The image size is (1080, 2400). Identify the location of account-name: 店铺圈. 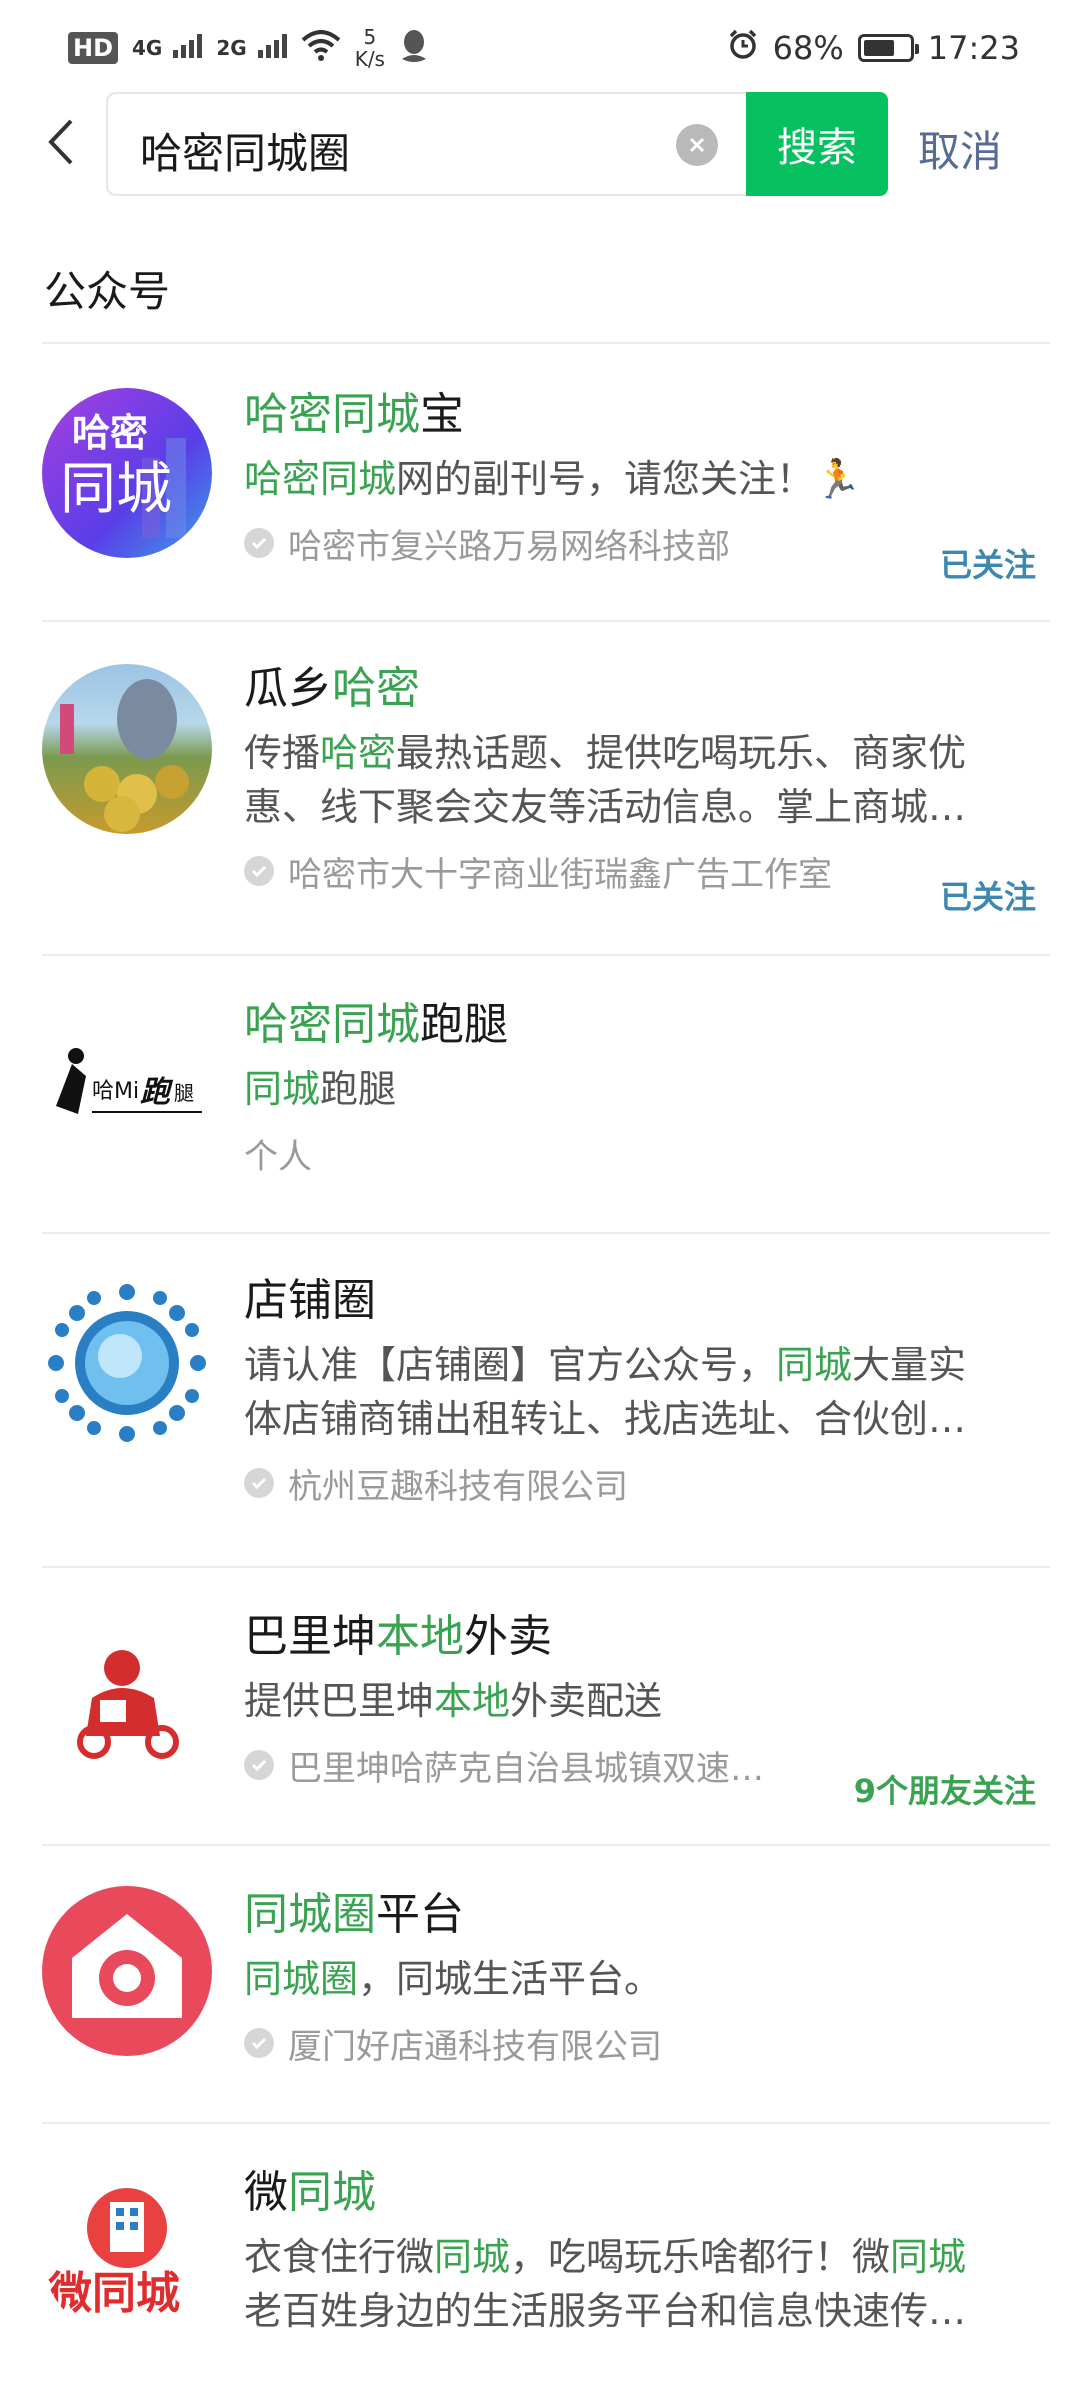
(647, 1301).